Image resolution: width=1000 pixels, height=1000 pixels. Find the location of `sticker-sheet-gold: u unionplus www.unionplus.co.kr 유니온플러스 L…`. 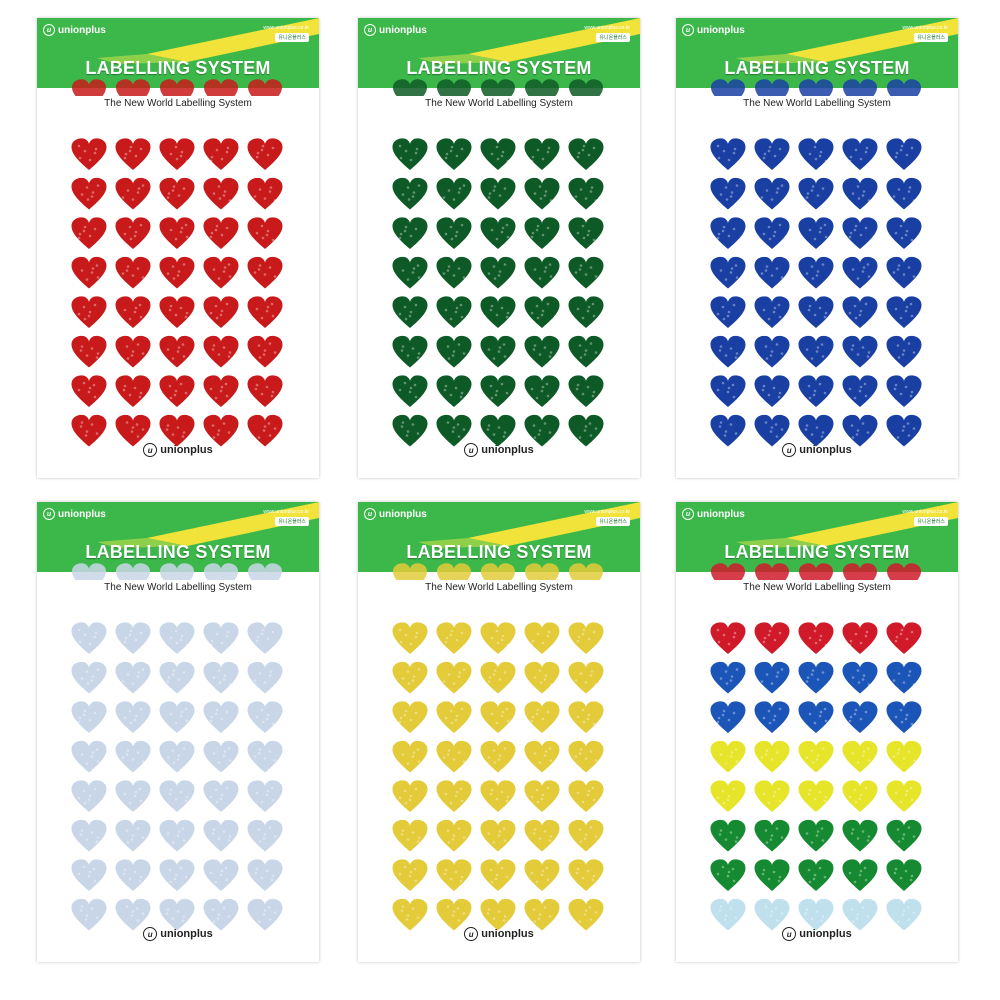

sticker-sheet-gold: u unionplus www.unionplus.co.kr 유니온플러스 L… is located at coordinates (499, 732).